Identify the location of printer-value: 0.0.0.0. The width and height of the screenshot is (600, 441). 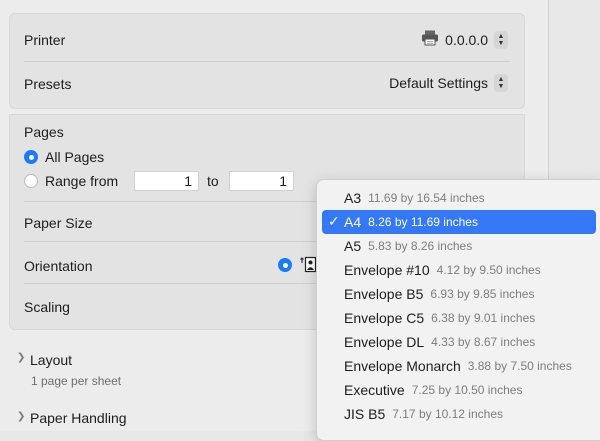
(466, 39).